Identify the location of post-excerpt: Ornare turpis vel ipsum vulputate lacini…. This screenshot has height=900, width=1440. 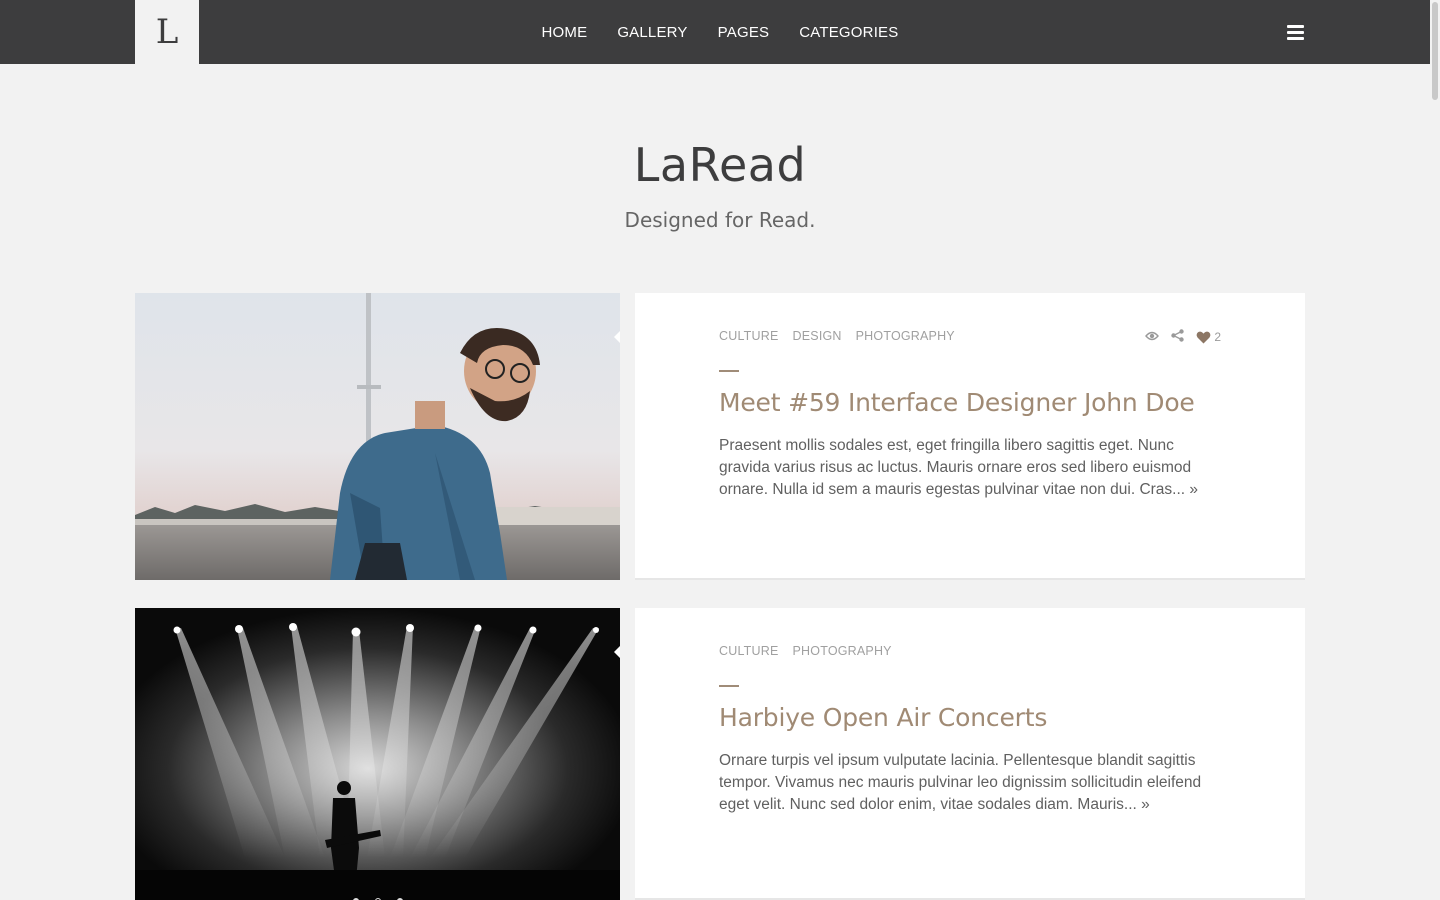
(960, 782).